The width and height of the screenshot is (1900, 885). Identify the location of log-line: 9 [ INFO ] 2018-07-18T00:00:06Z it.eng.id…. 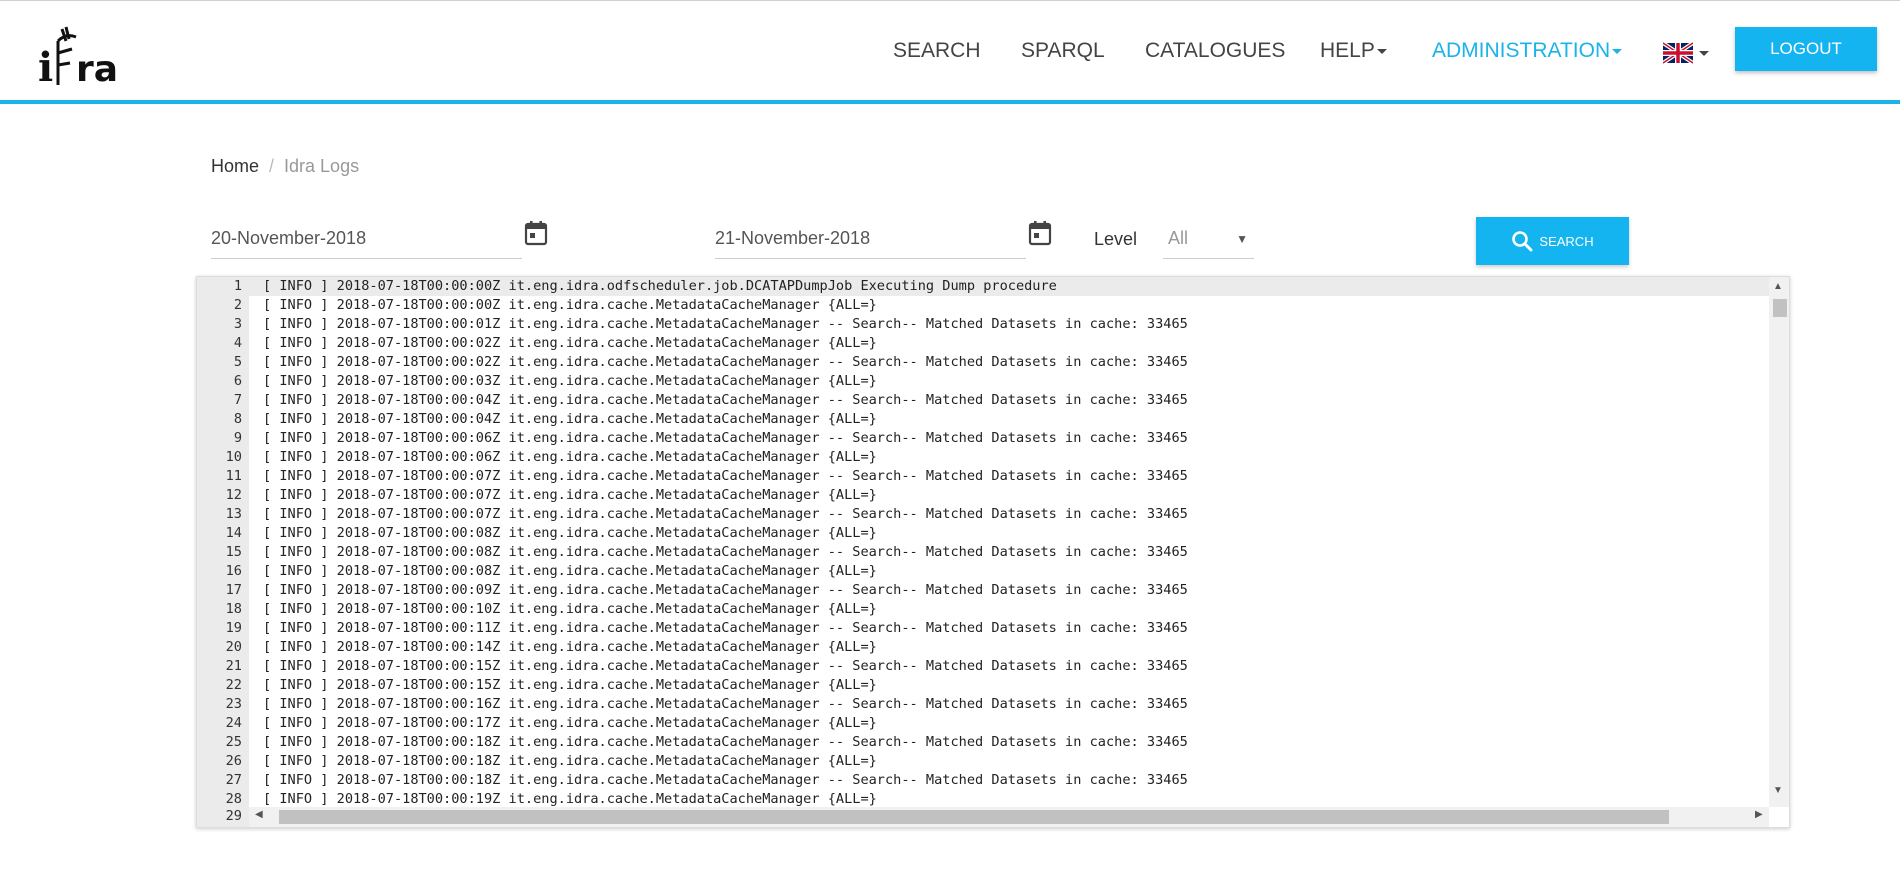
(983, 438).